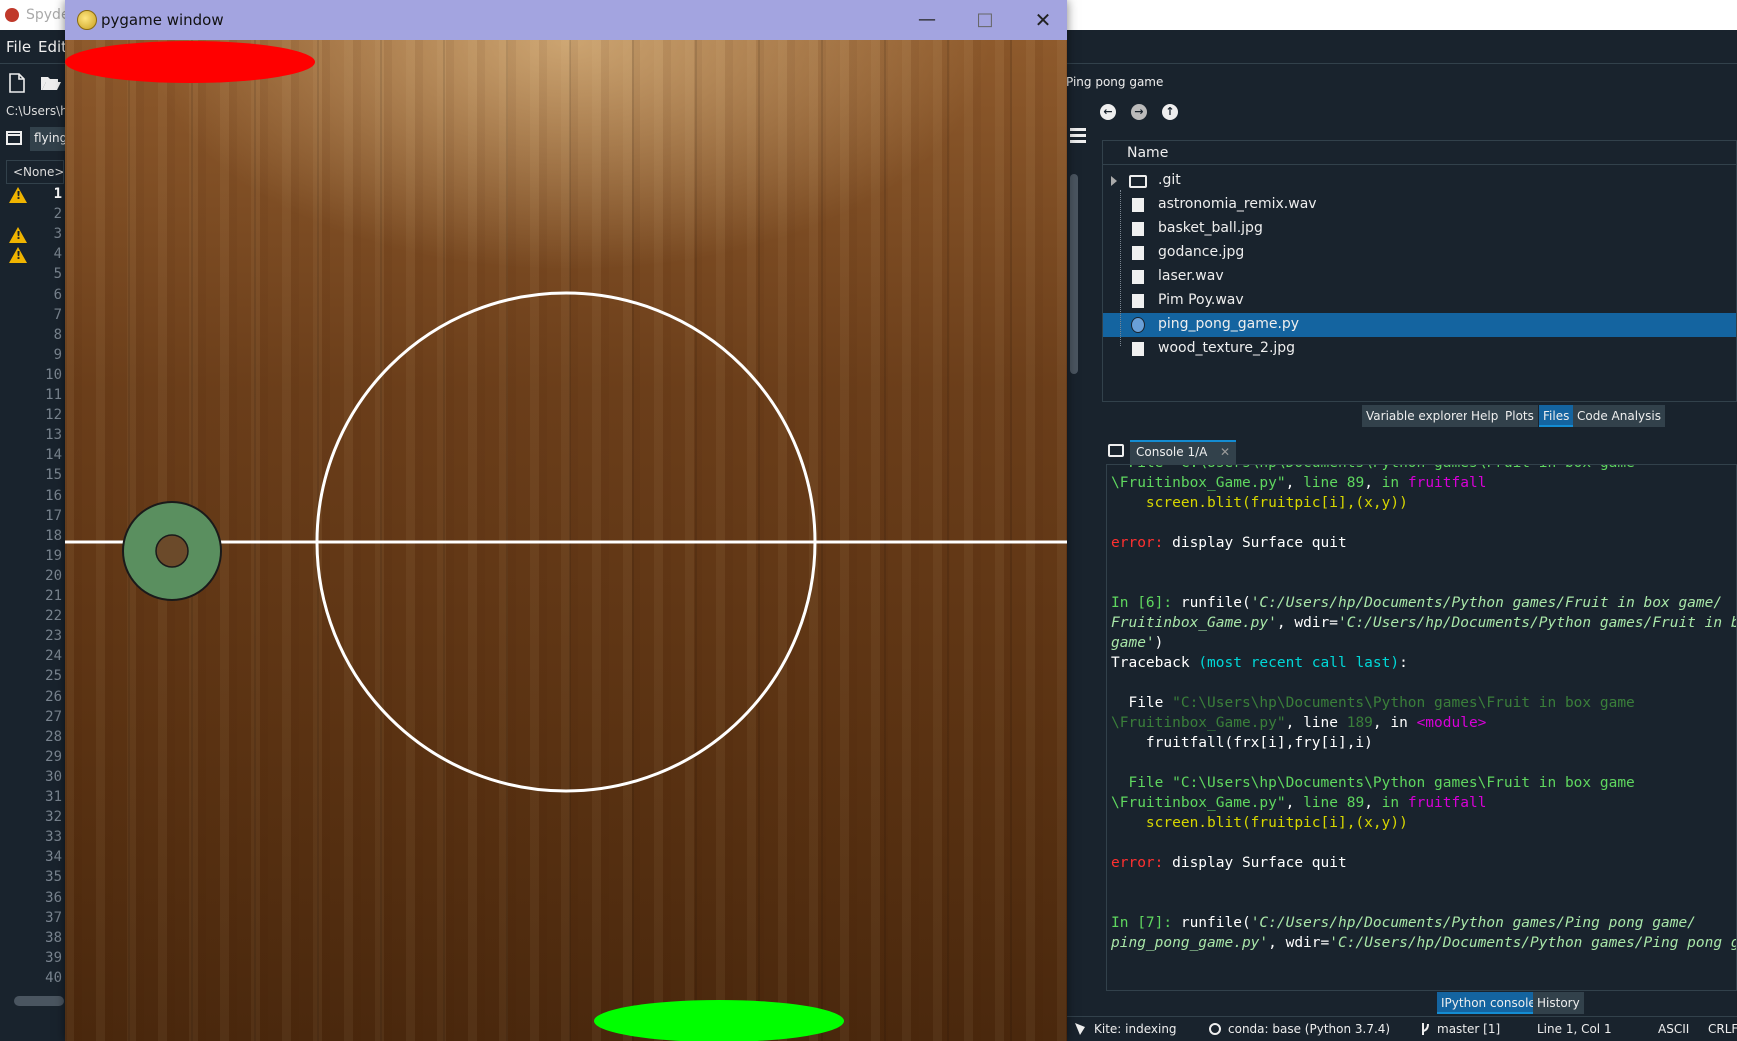 The height and width of the screenshot is (1041, 1737). I want to click on menu-file: File, so click(18, 47).